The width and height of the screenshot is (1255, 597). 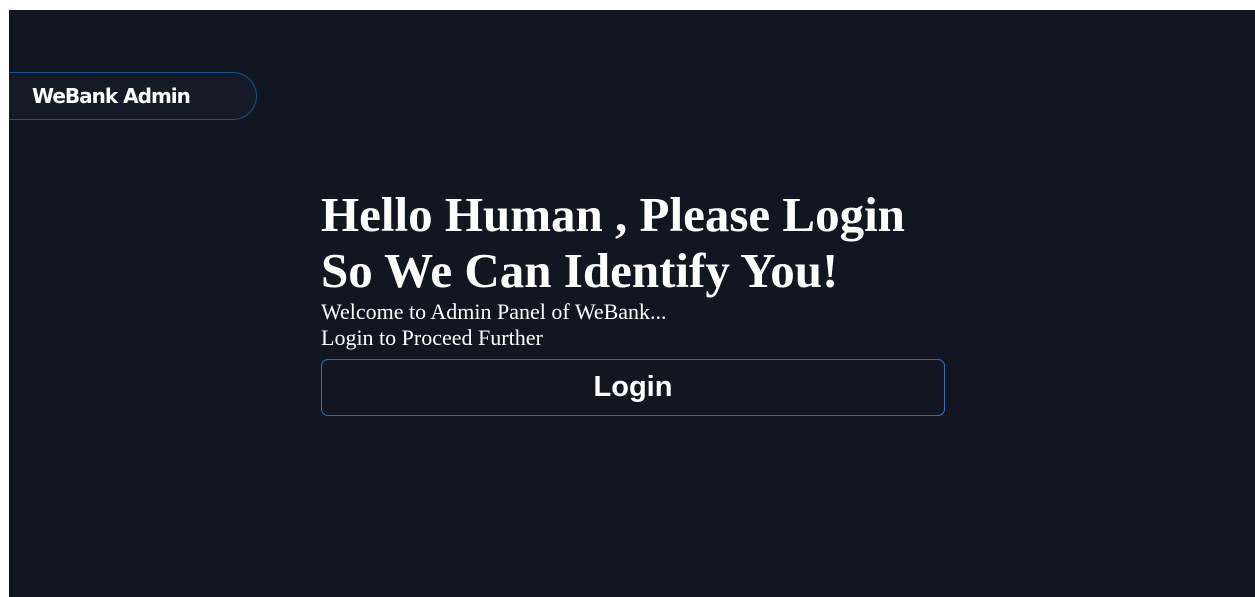 What do you see at coordinates (111, 96) in the screenshot?
I see `brand-name: WeBank Admin` at bounding box center [111, 96].